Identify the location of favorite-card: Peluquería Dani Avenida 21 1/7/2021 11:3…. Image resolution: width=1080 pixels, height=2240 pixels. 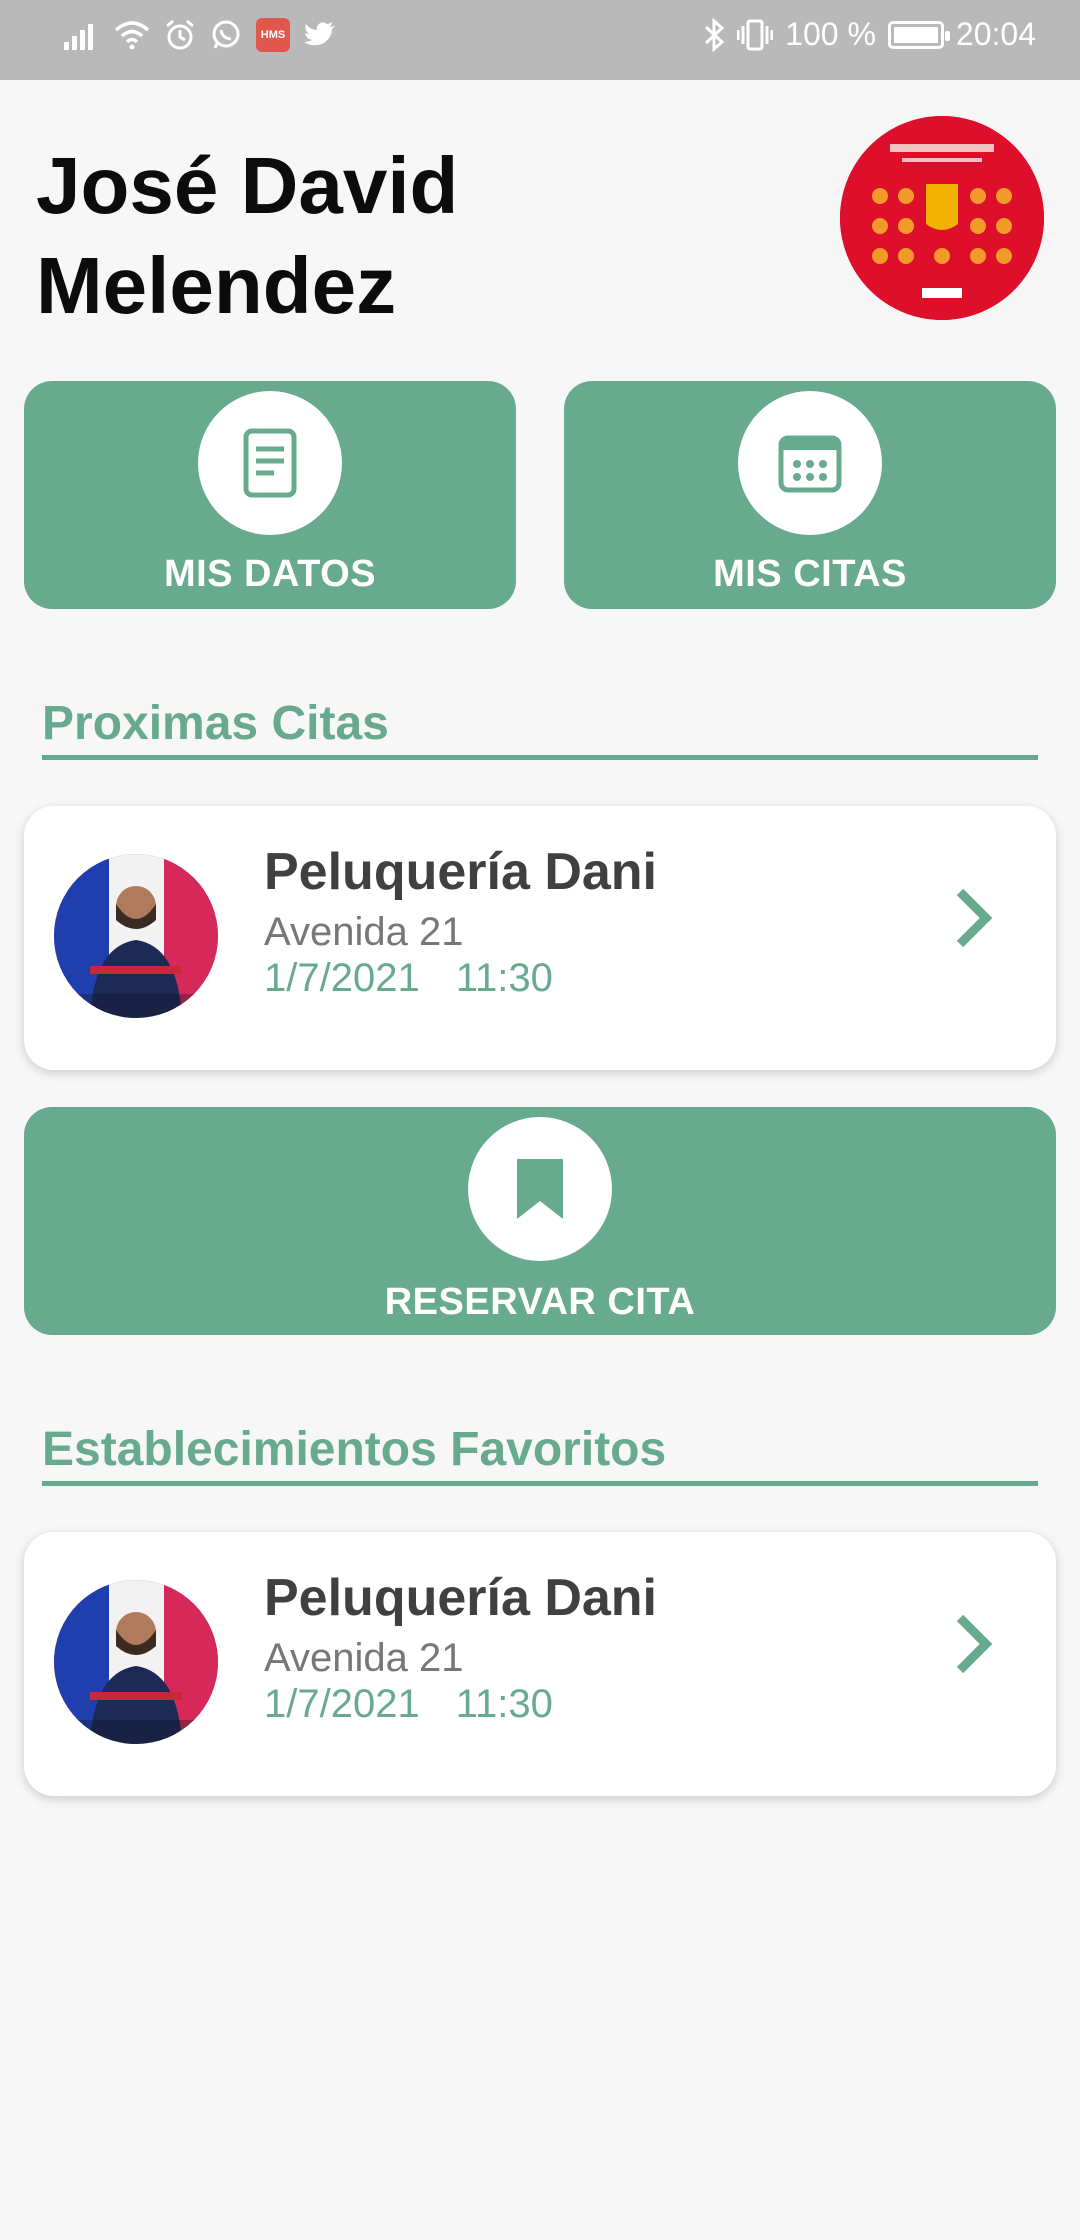
(540, 1664).